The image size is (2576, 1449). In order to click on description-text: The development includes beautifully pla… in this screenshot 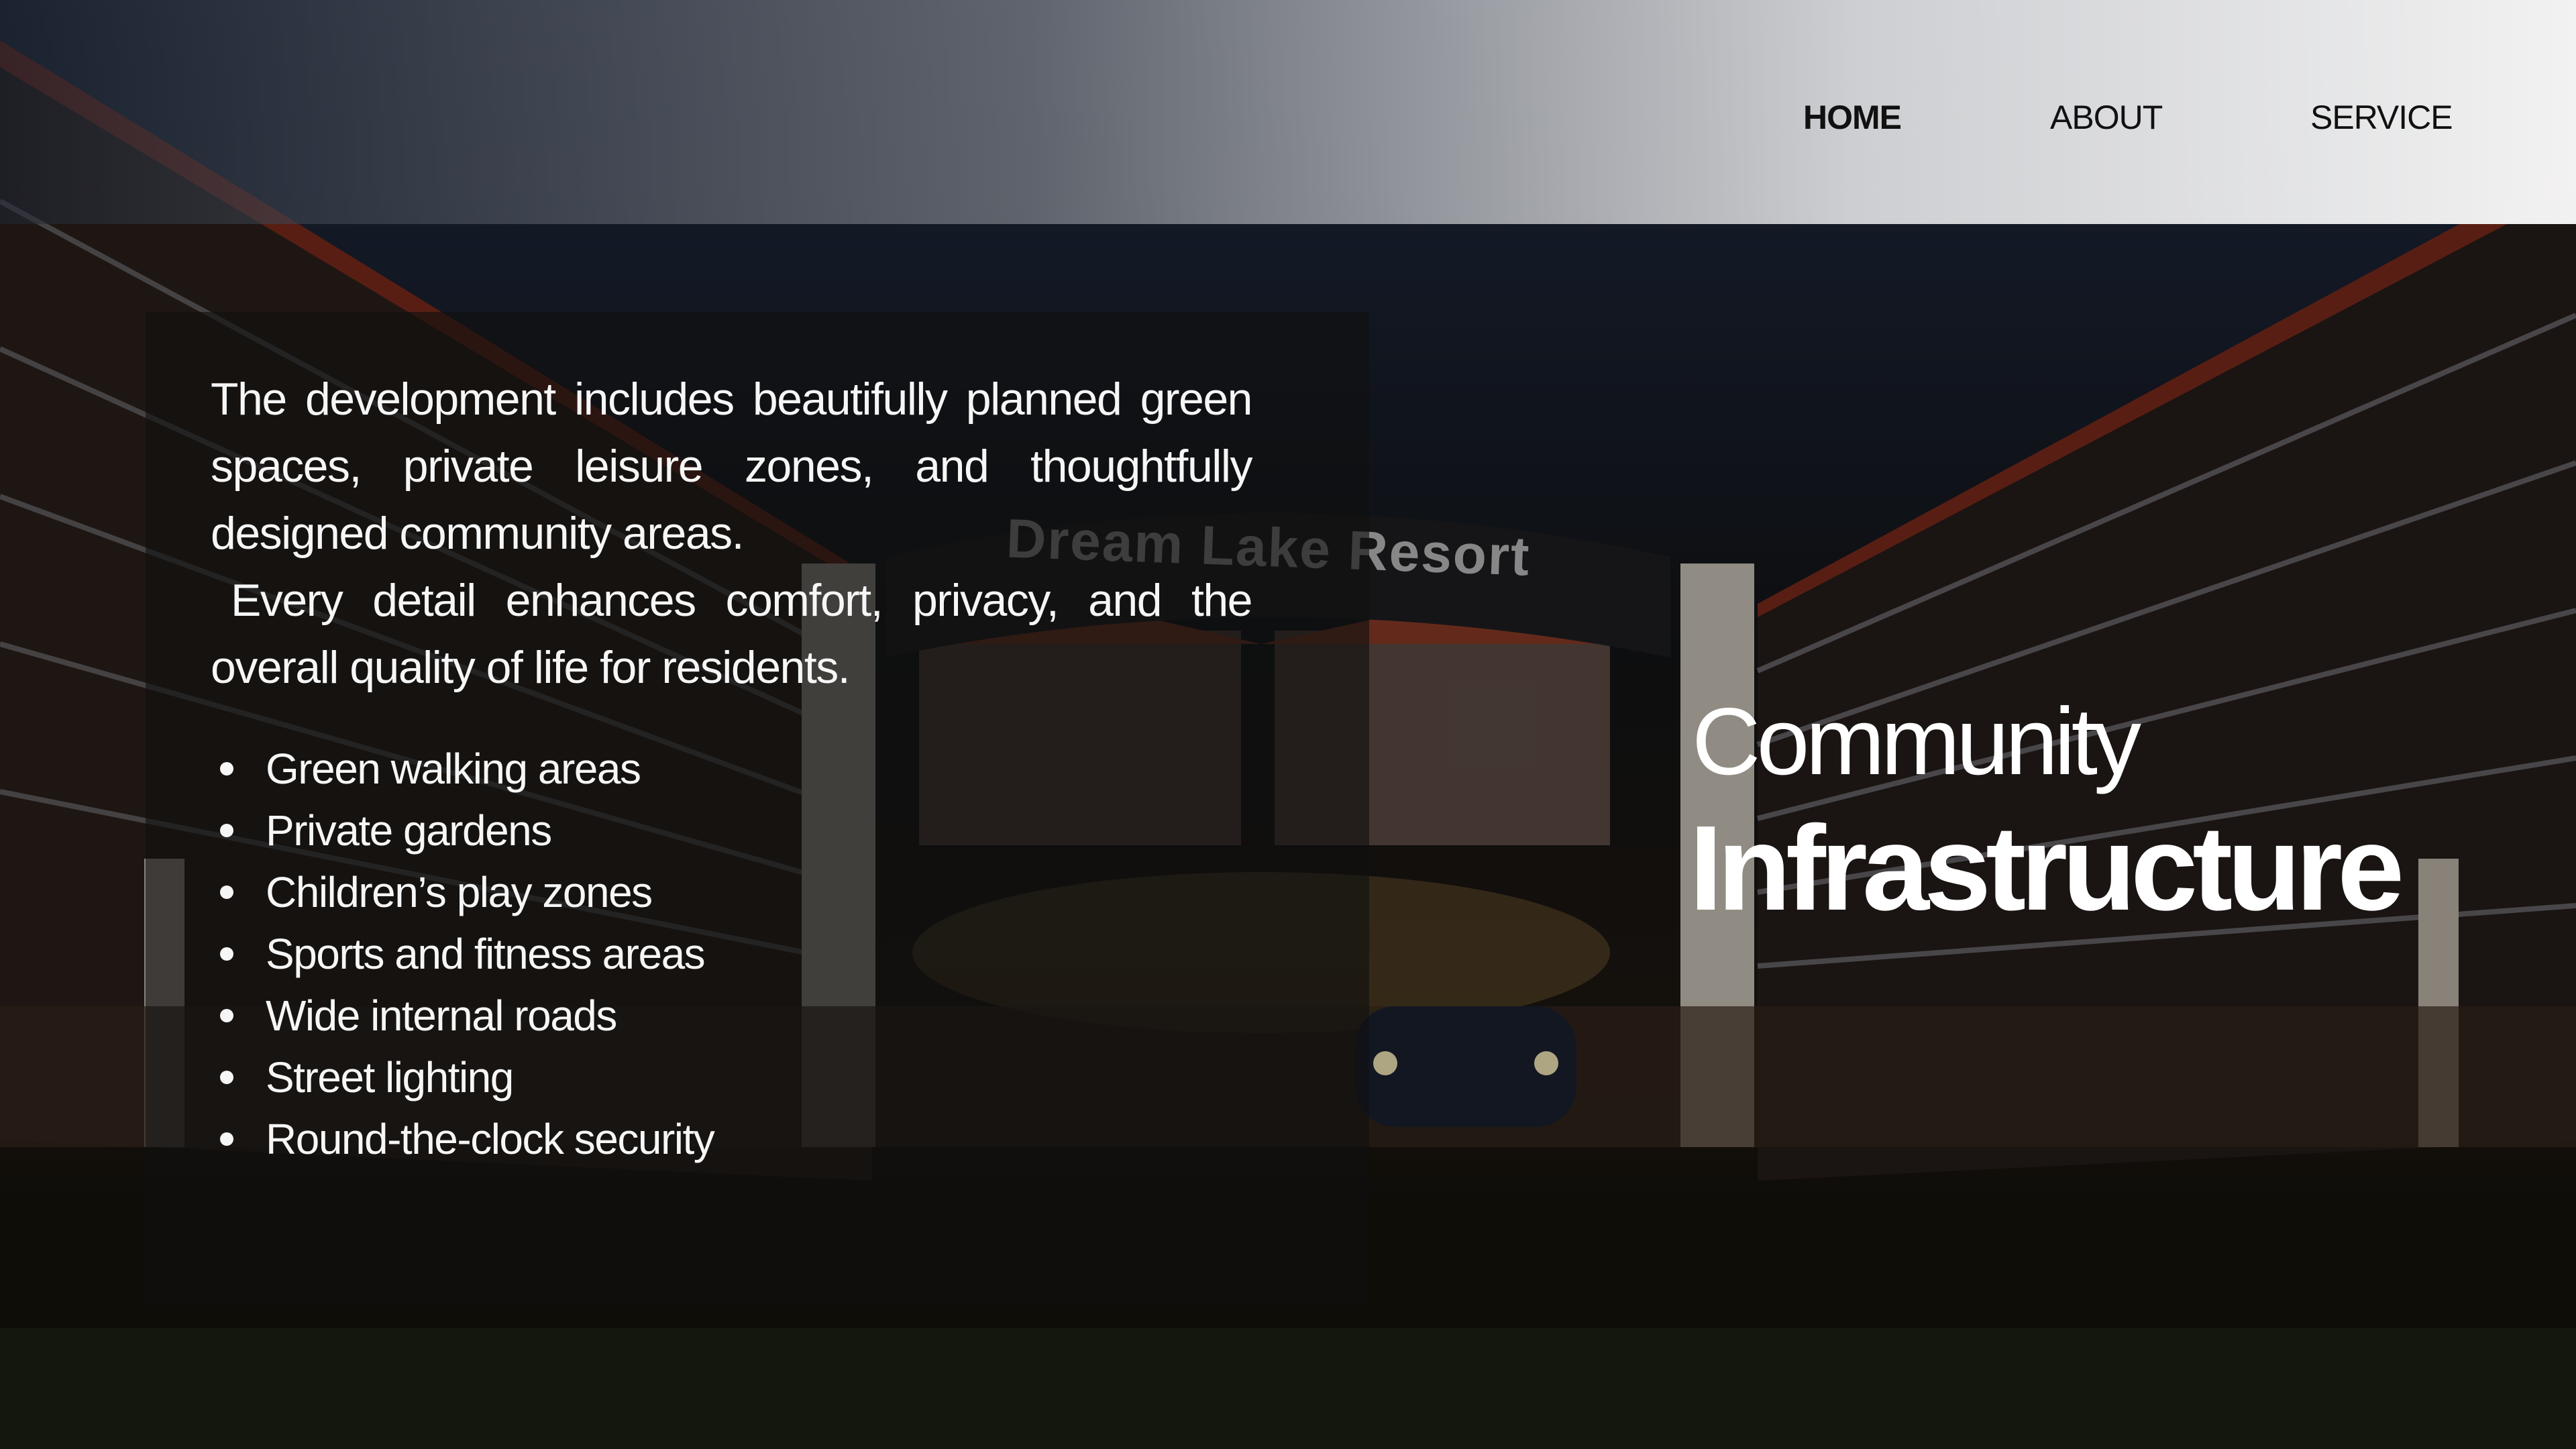, I will do `click(732, 533)`.